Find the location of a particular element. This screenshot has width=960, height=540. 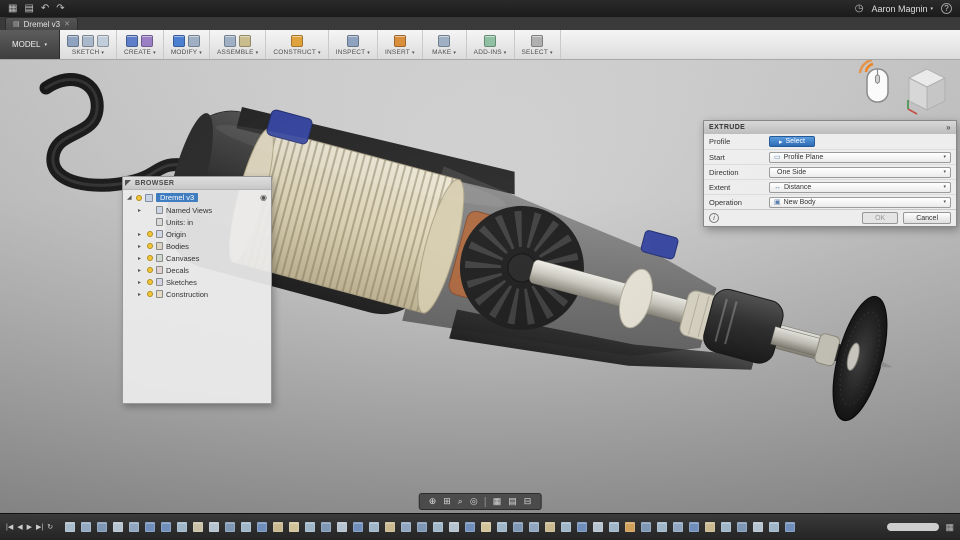

browser-tree-item: ▸ Canvases is located at coordinates (197, 258).